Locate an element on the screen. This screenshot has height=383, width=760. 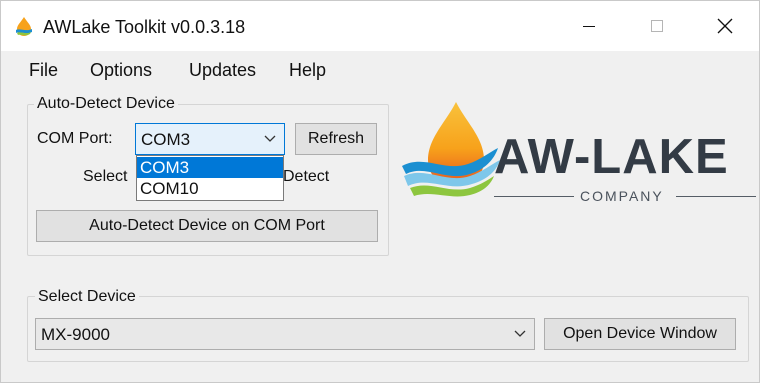
maximize-icon is located at coordinates (657, 26).